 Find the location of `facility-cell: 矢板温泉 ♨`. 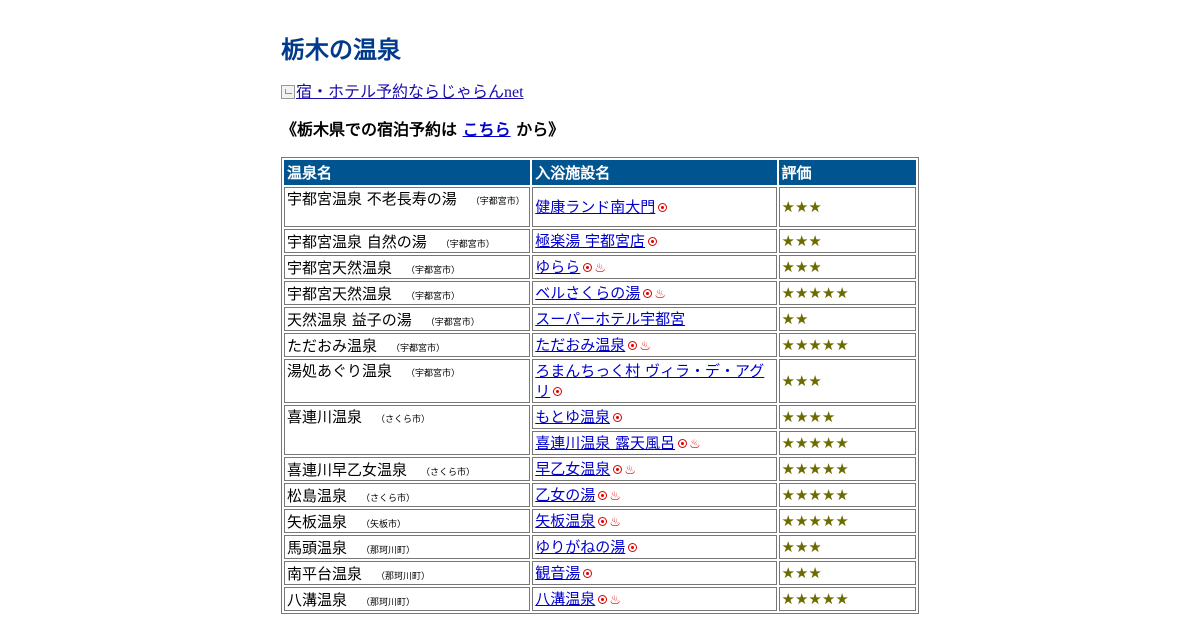

facility-cell: 矢板温泉 ♨ is located at coordinates (654, 521).